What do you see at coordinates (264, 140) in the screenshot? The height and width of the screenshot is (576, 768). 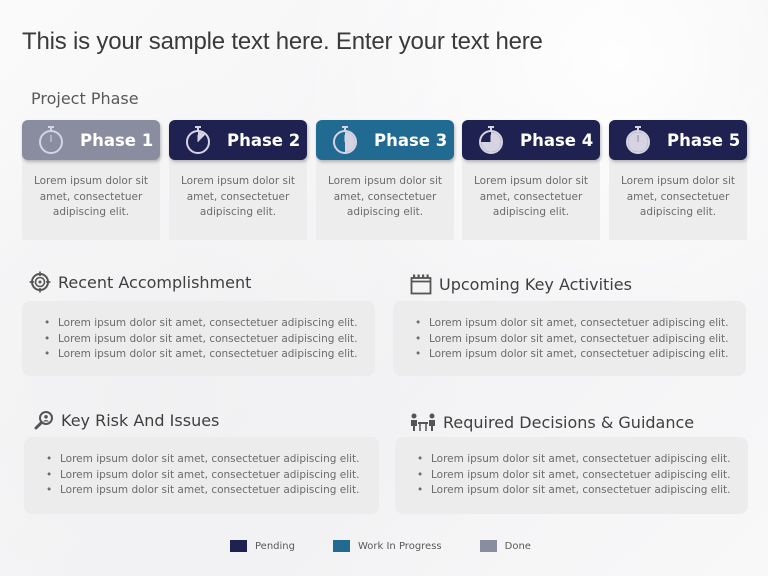 I see `phase-label: Phase 2` at bounding box center [264, 140].